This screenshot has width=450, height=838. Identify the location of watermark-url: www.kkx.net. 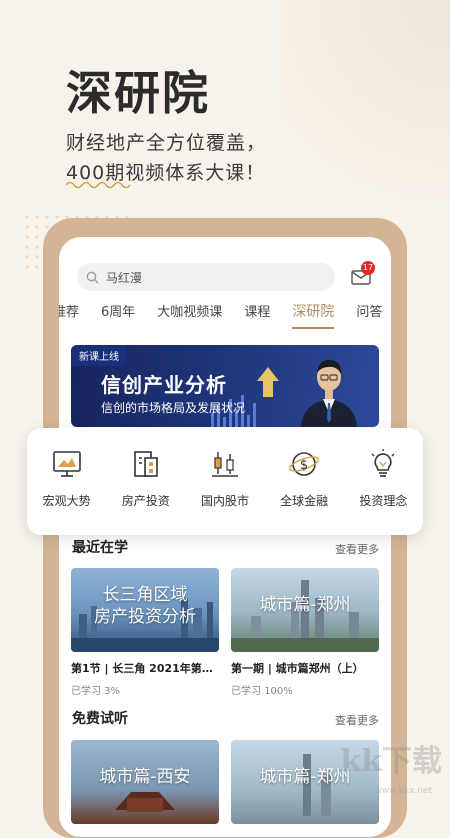
(403, 791).